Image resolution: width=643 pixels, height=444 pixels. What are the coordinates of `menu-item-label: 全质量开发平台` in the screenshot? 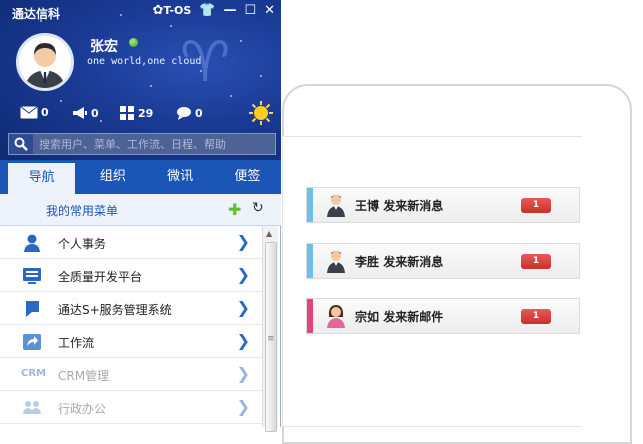 It's located at (100, 277).